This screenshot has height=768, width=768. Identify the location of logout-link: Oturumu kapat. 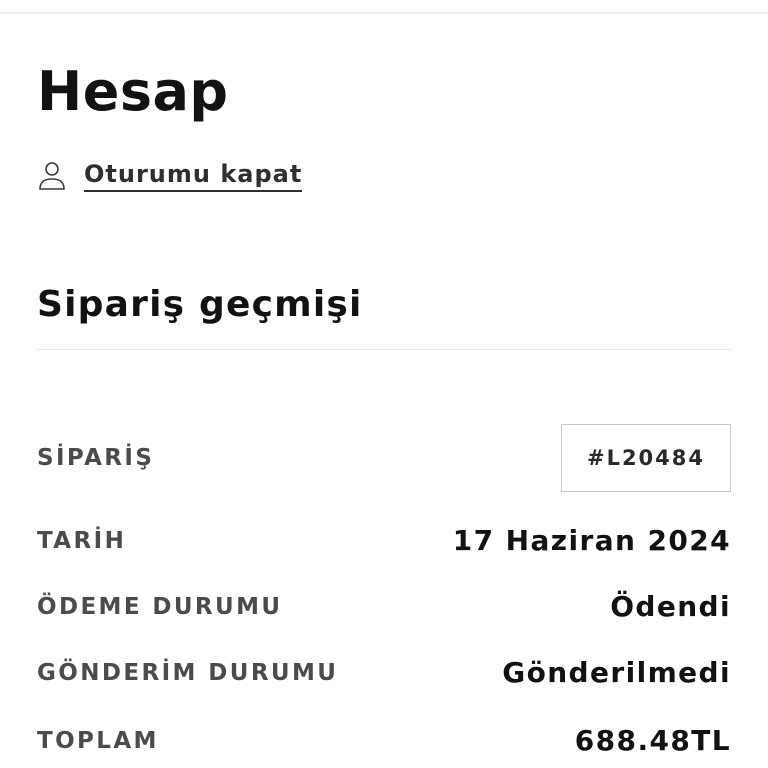
(170, 176).